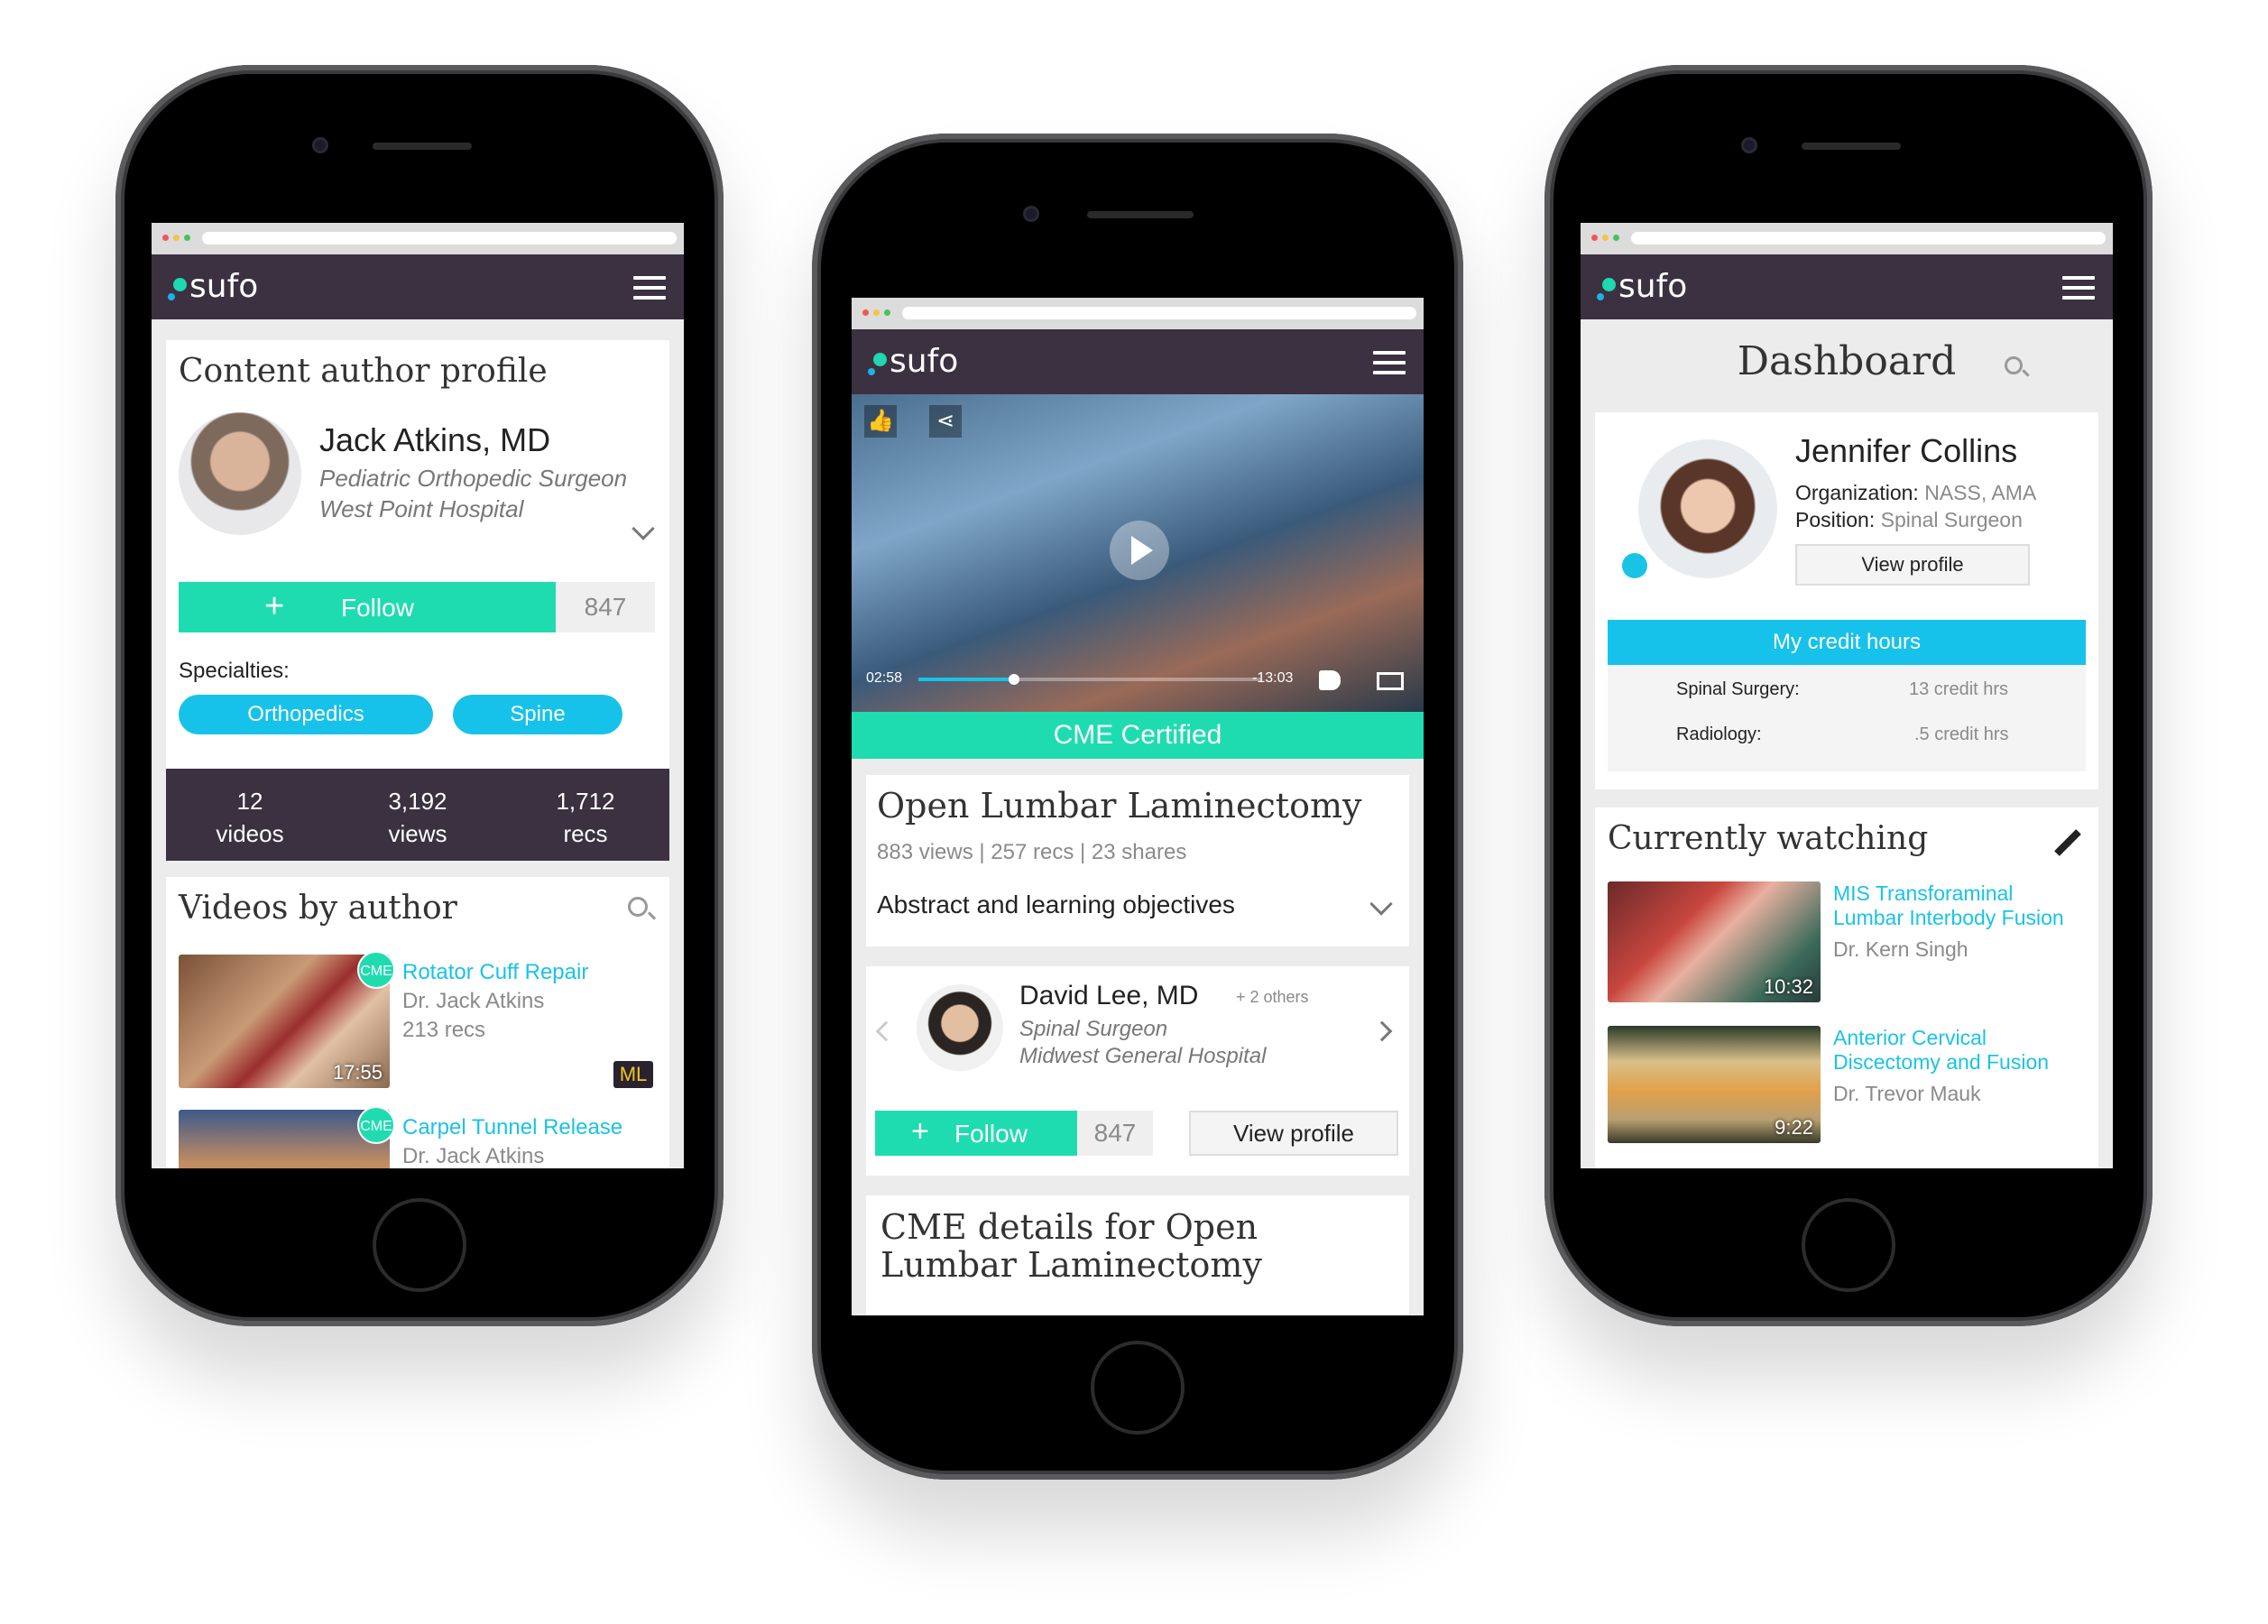 This screenshot has height=1624, width=2268. Describe the element at coordinates (1143, 1056) in the screenshot. I see `author-hospital: Midwest General Hospital` at that location.